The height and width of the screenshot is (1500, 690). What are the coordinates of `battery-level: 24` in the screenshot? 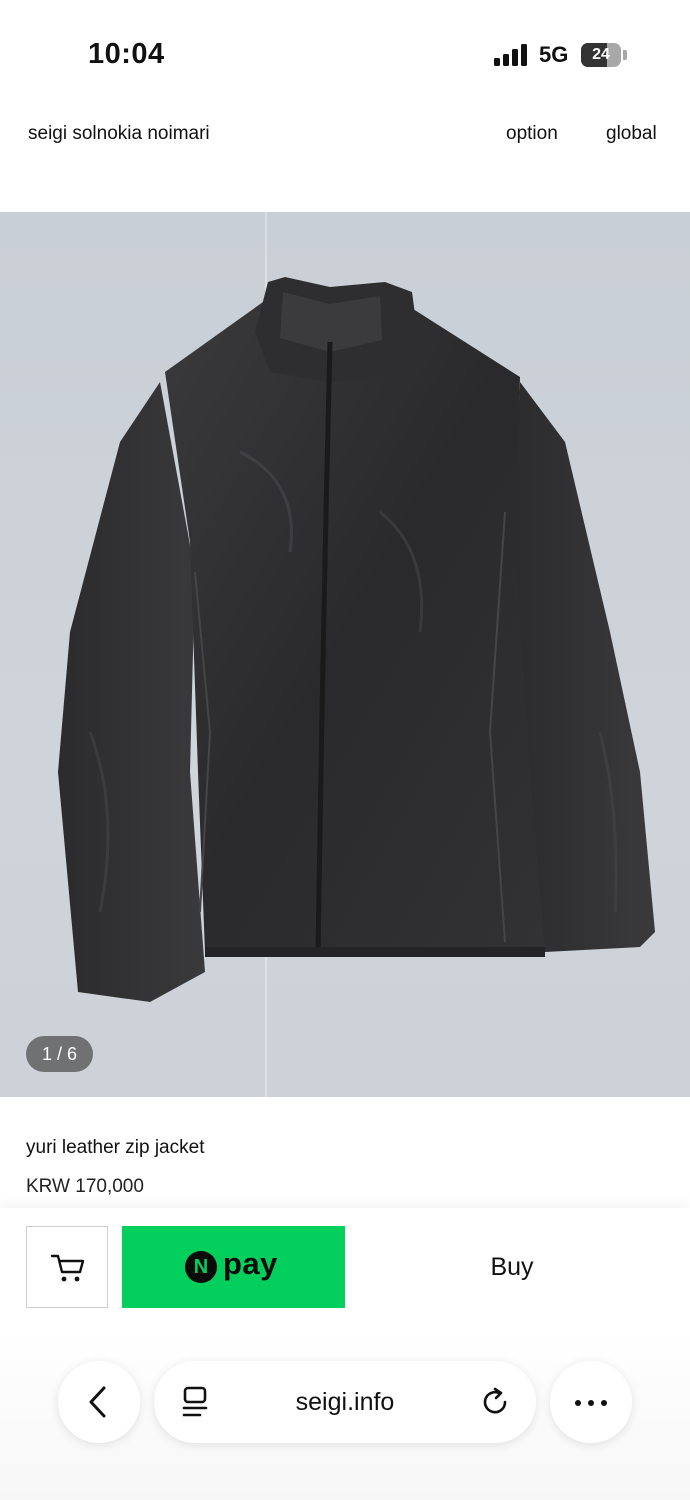 It's located at (601, 54).